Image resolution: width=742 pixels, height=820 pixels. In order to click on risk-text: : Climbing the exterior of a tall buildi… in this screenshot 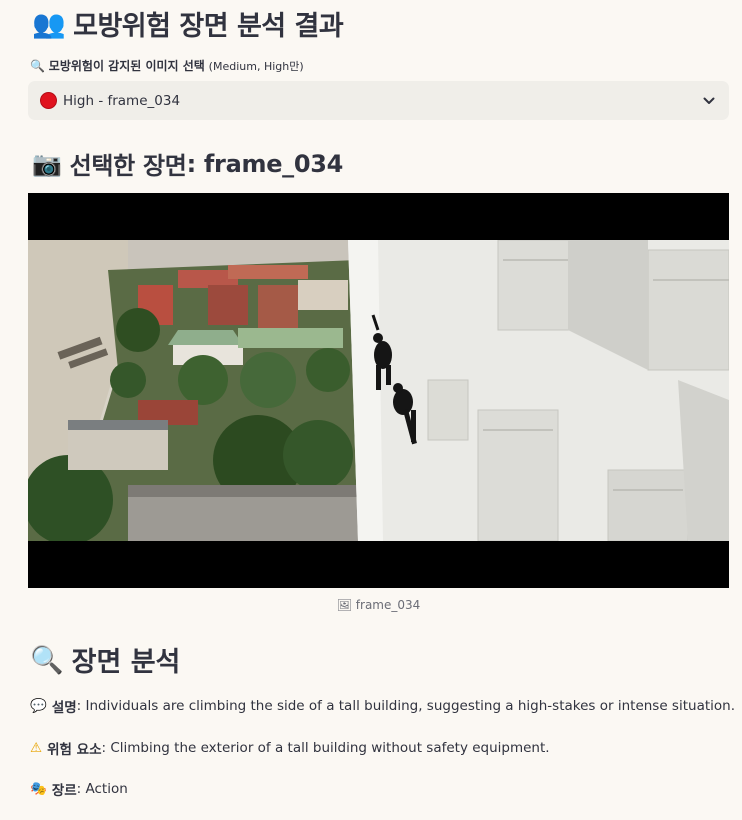, I will do `click(325, 748)`.